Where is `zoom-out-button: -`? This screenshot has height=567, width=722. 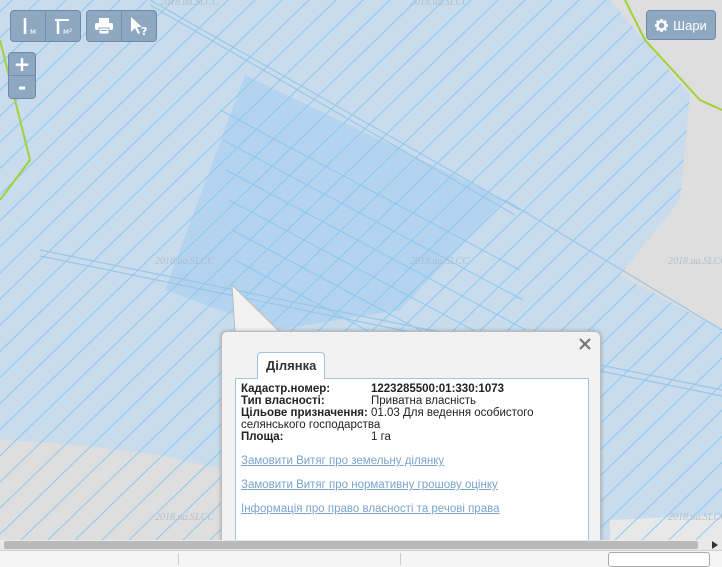
zoom-out-button: - is located at coordinates (22, 86).